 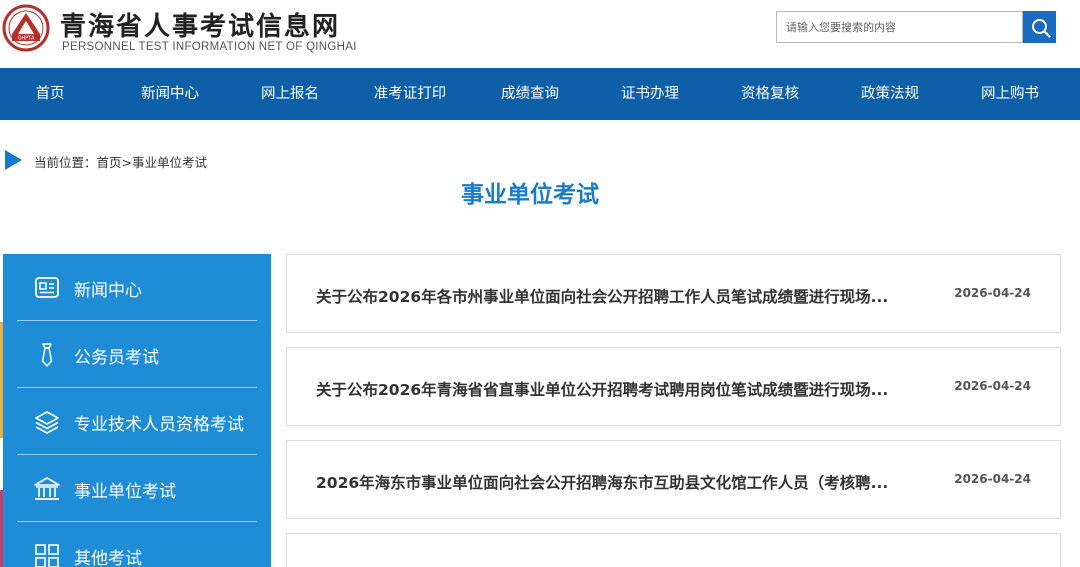 What do you see at coordinates (26, 28) in the screenshot?
I see `site-logo-icon: QHPTA` at bounding box center [26, 28].